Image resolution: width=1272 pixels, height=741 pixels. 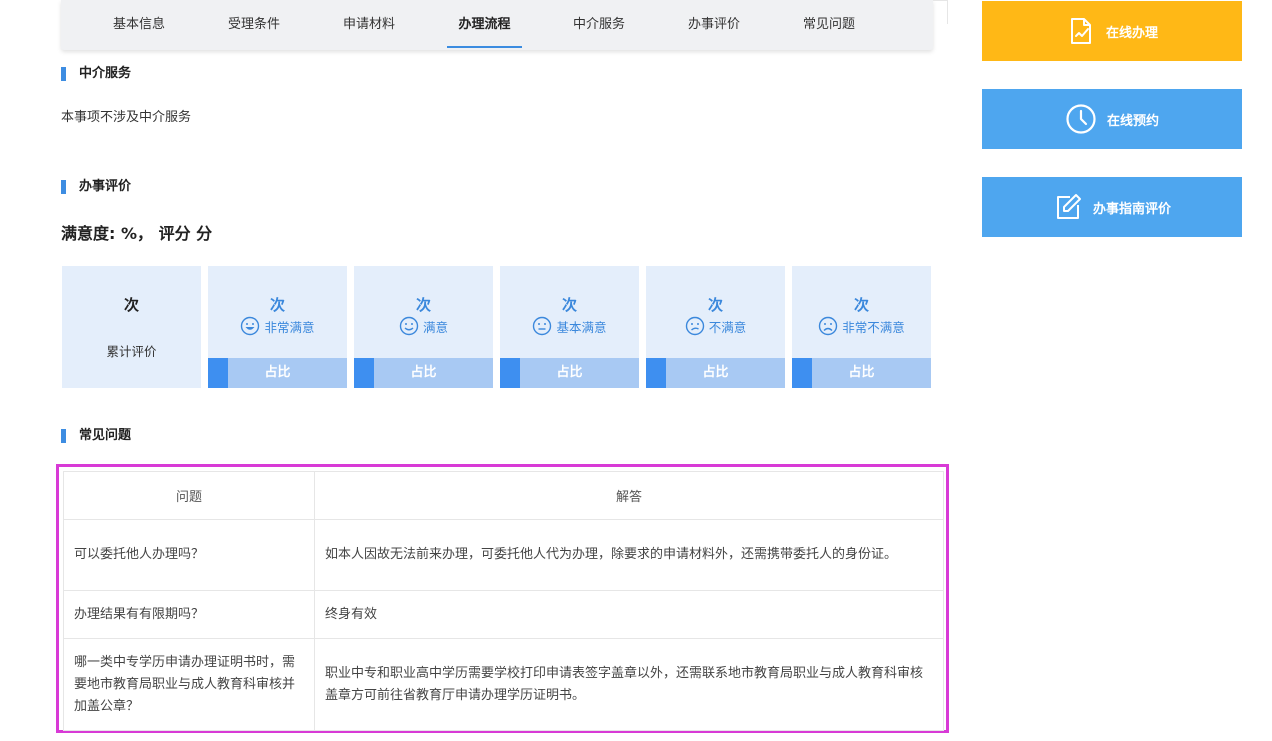 What do you see at coordinates (139, 25) in the screenshot?
I see `tab-basic-info: 基本信息` at bounding box center [139, 25].